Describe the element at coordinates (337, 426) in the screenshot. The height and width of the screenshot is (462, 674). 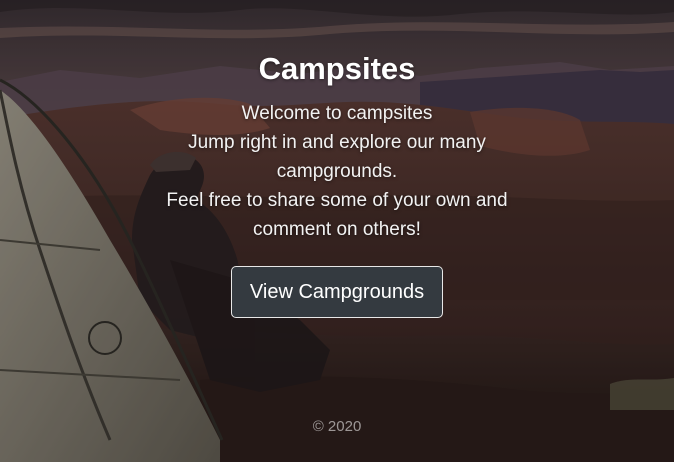
I see `footer-copyright: © 2020` at that location.